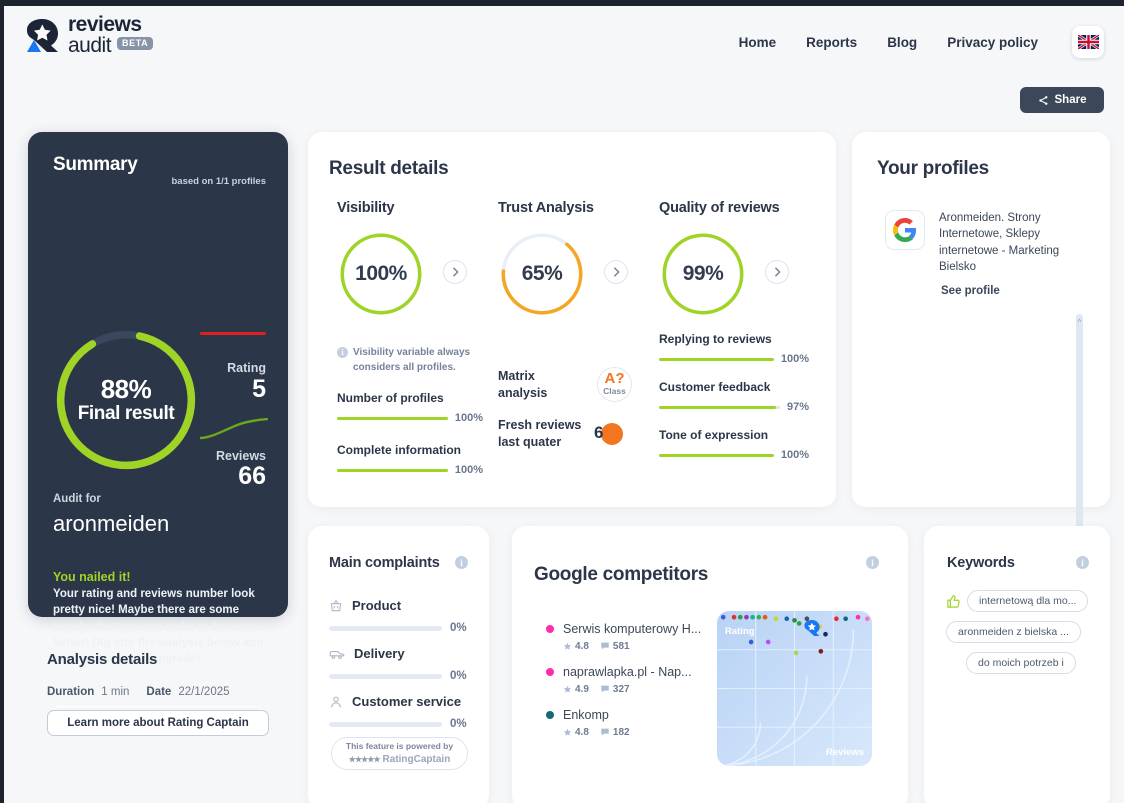 The height and width of the screenshot is (803, 1124). What do you see at coordinates (812, 628) in the screenshot?
I see `brand-marker-icon` at bounding box center [812, 628].